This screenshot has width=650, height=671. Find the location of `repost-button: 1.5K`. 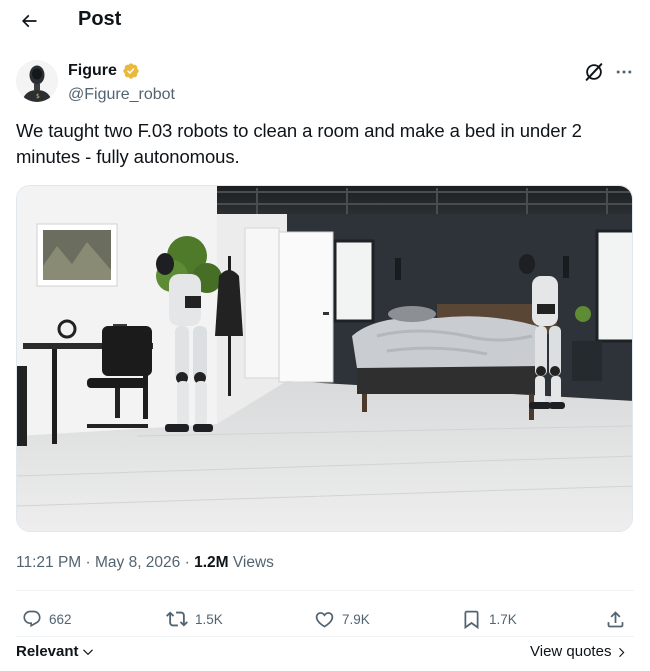

repost-button: 1.5K is located at coordinates (194, 619).